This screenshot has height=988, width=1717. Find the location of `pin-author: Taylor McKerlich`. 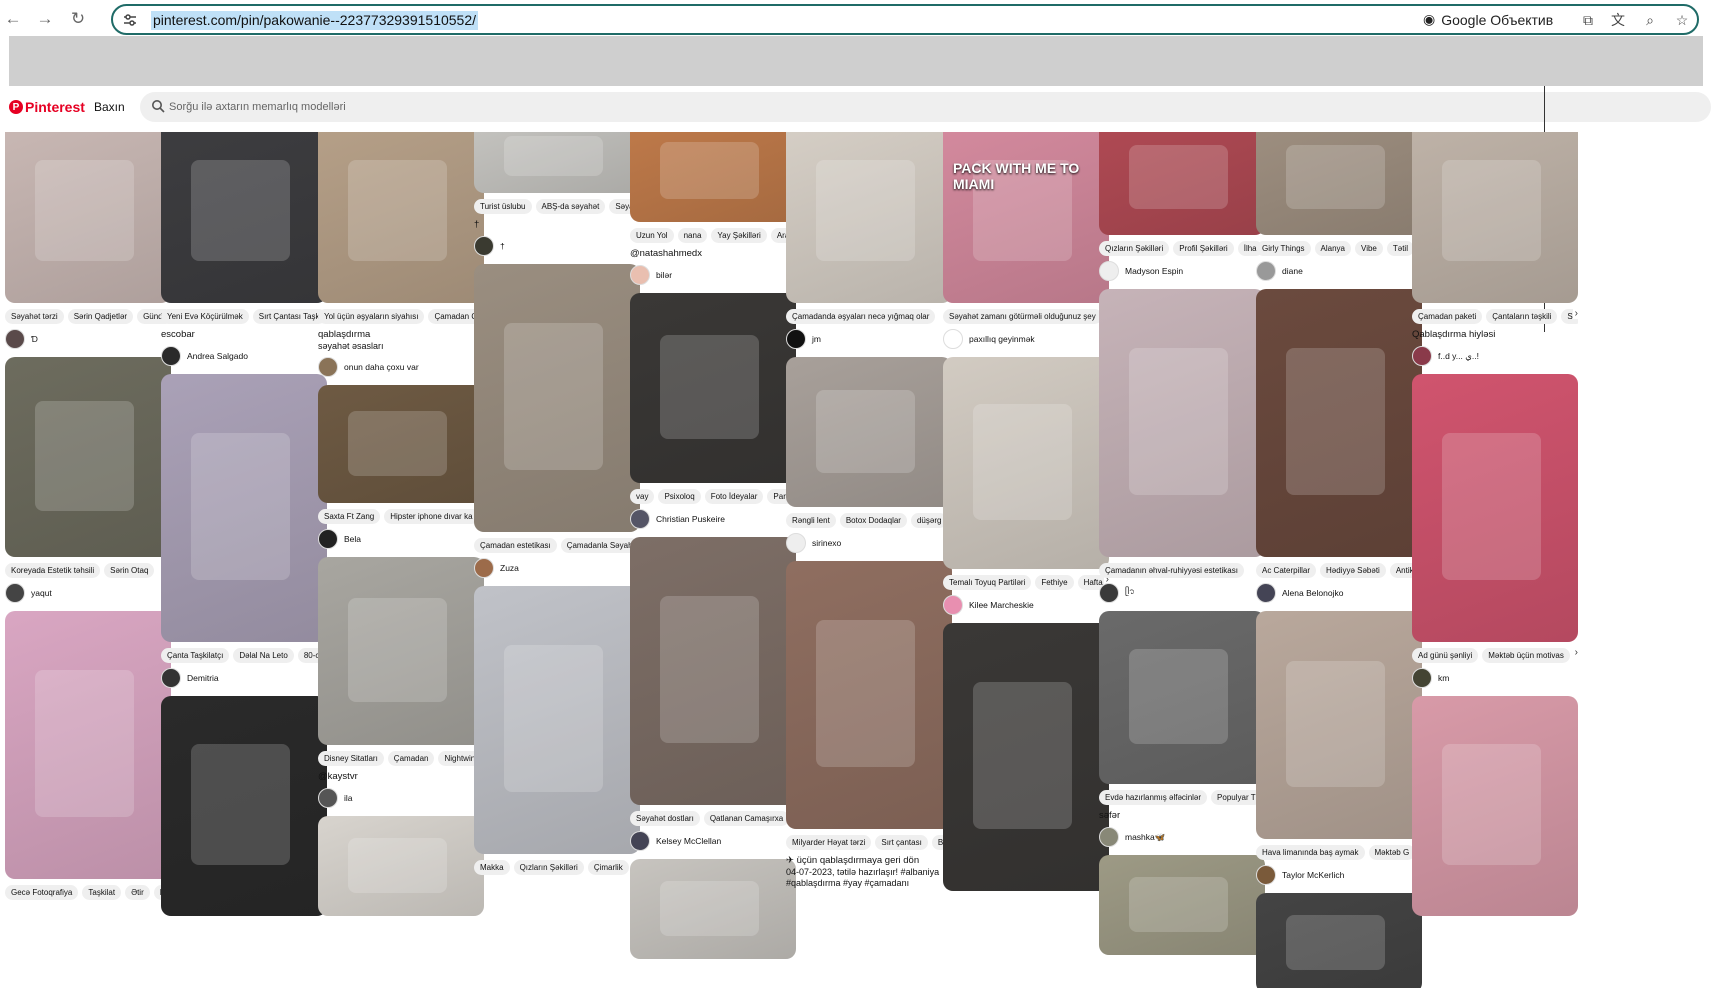

pin-author: Taylor McKerlich is located at coordinates (1339, 875).